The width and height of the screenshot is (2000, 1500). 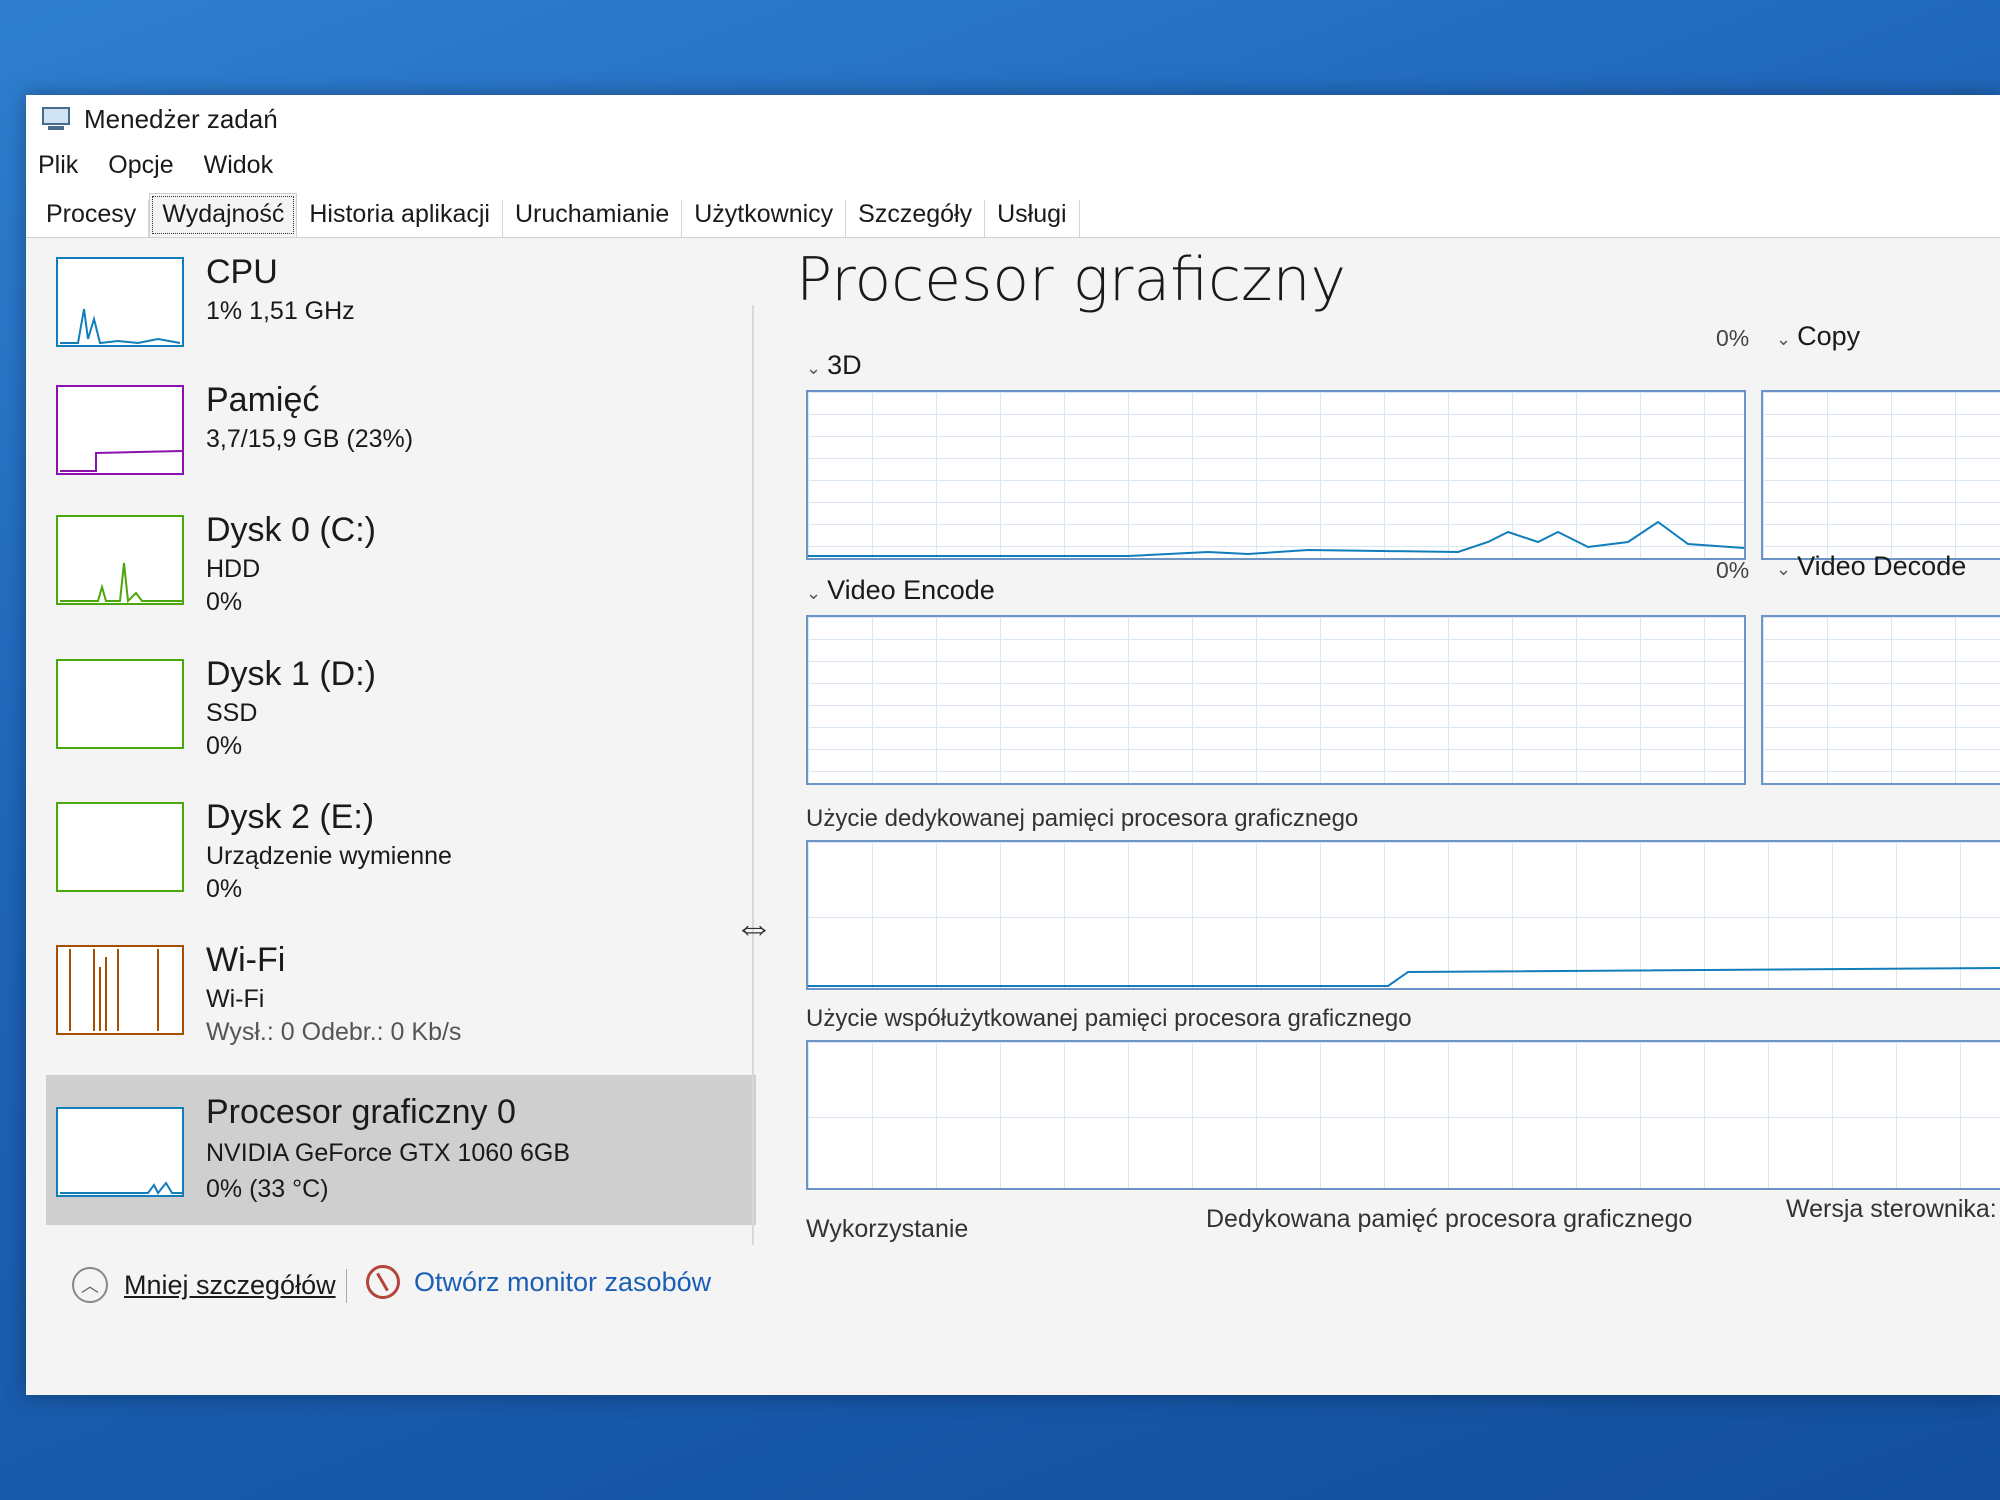 What do you see at coordinates (401, 312) in the screenshot?
I see `sidebar-item-cpu: CPU 1% 1,51 GHz` at bounding box center [401, 312].